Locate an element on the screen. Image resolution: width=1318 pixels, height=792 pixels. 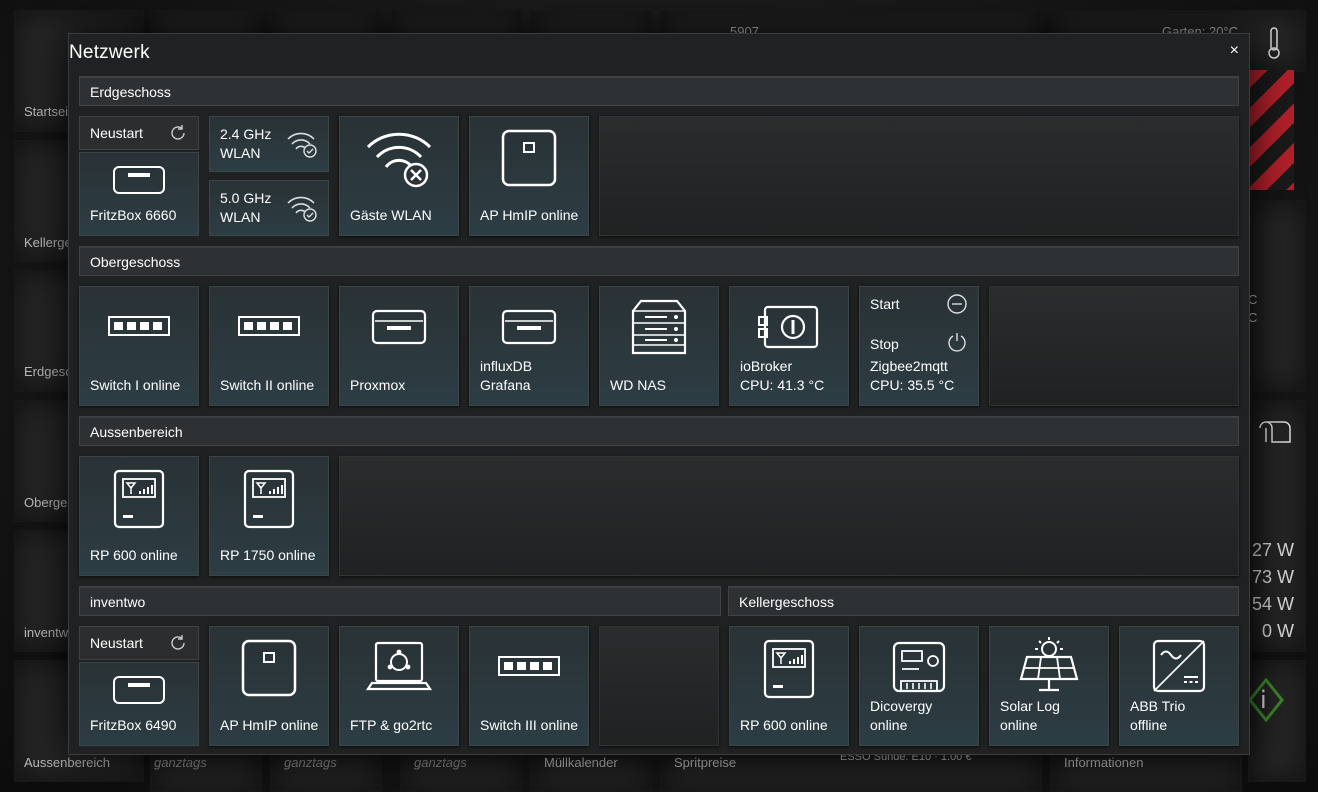
bg-label: Oberge is located at coordinates (46, 502).